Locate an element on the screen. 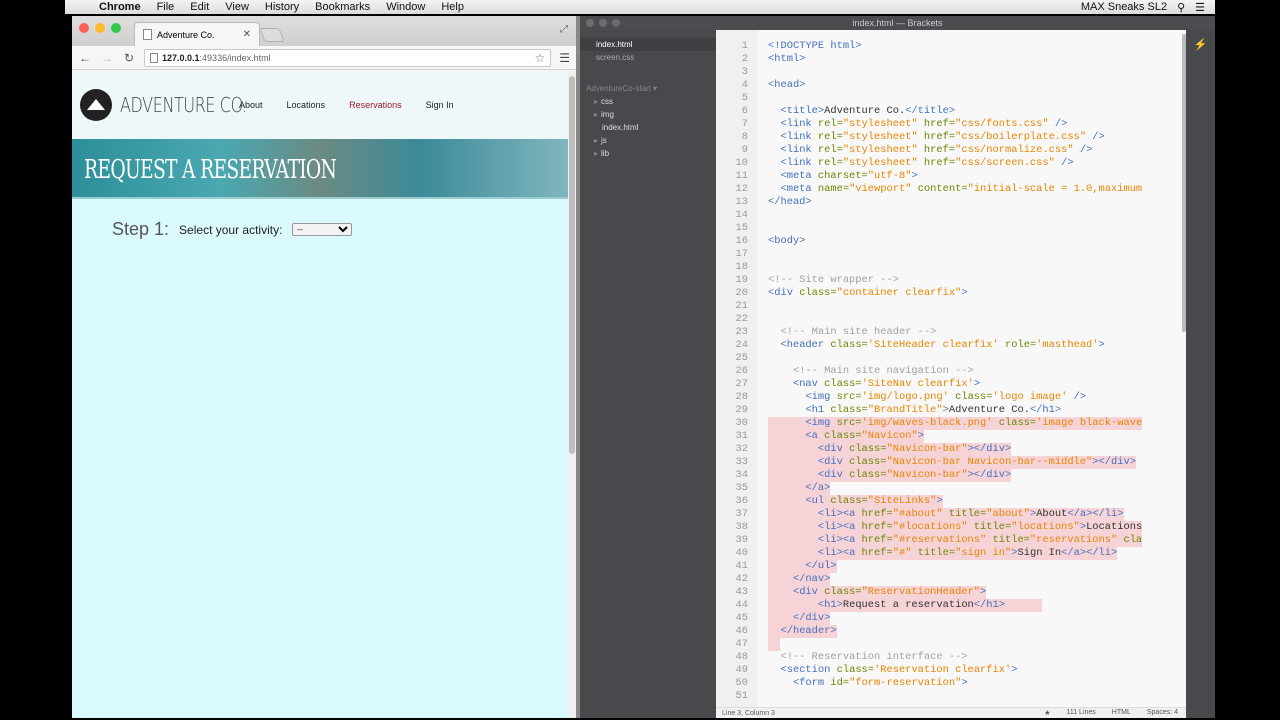 This screenshot has height=720, width=1280. tree-item-index: index.html is located at coordinates (648, 127).